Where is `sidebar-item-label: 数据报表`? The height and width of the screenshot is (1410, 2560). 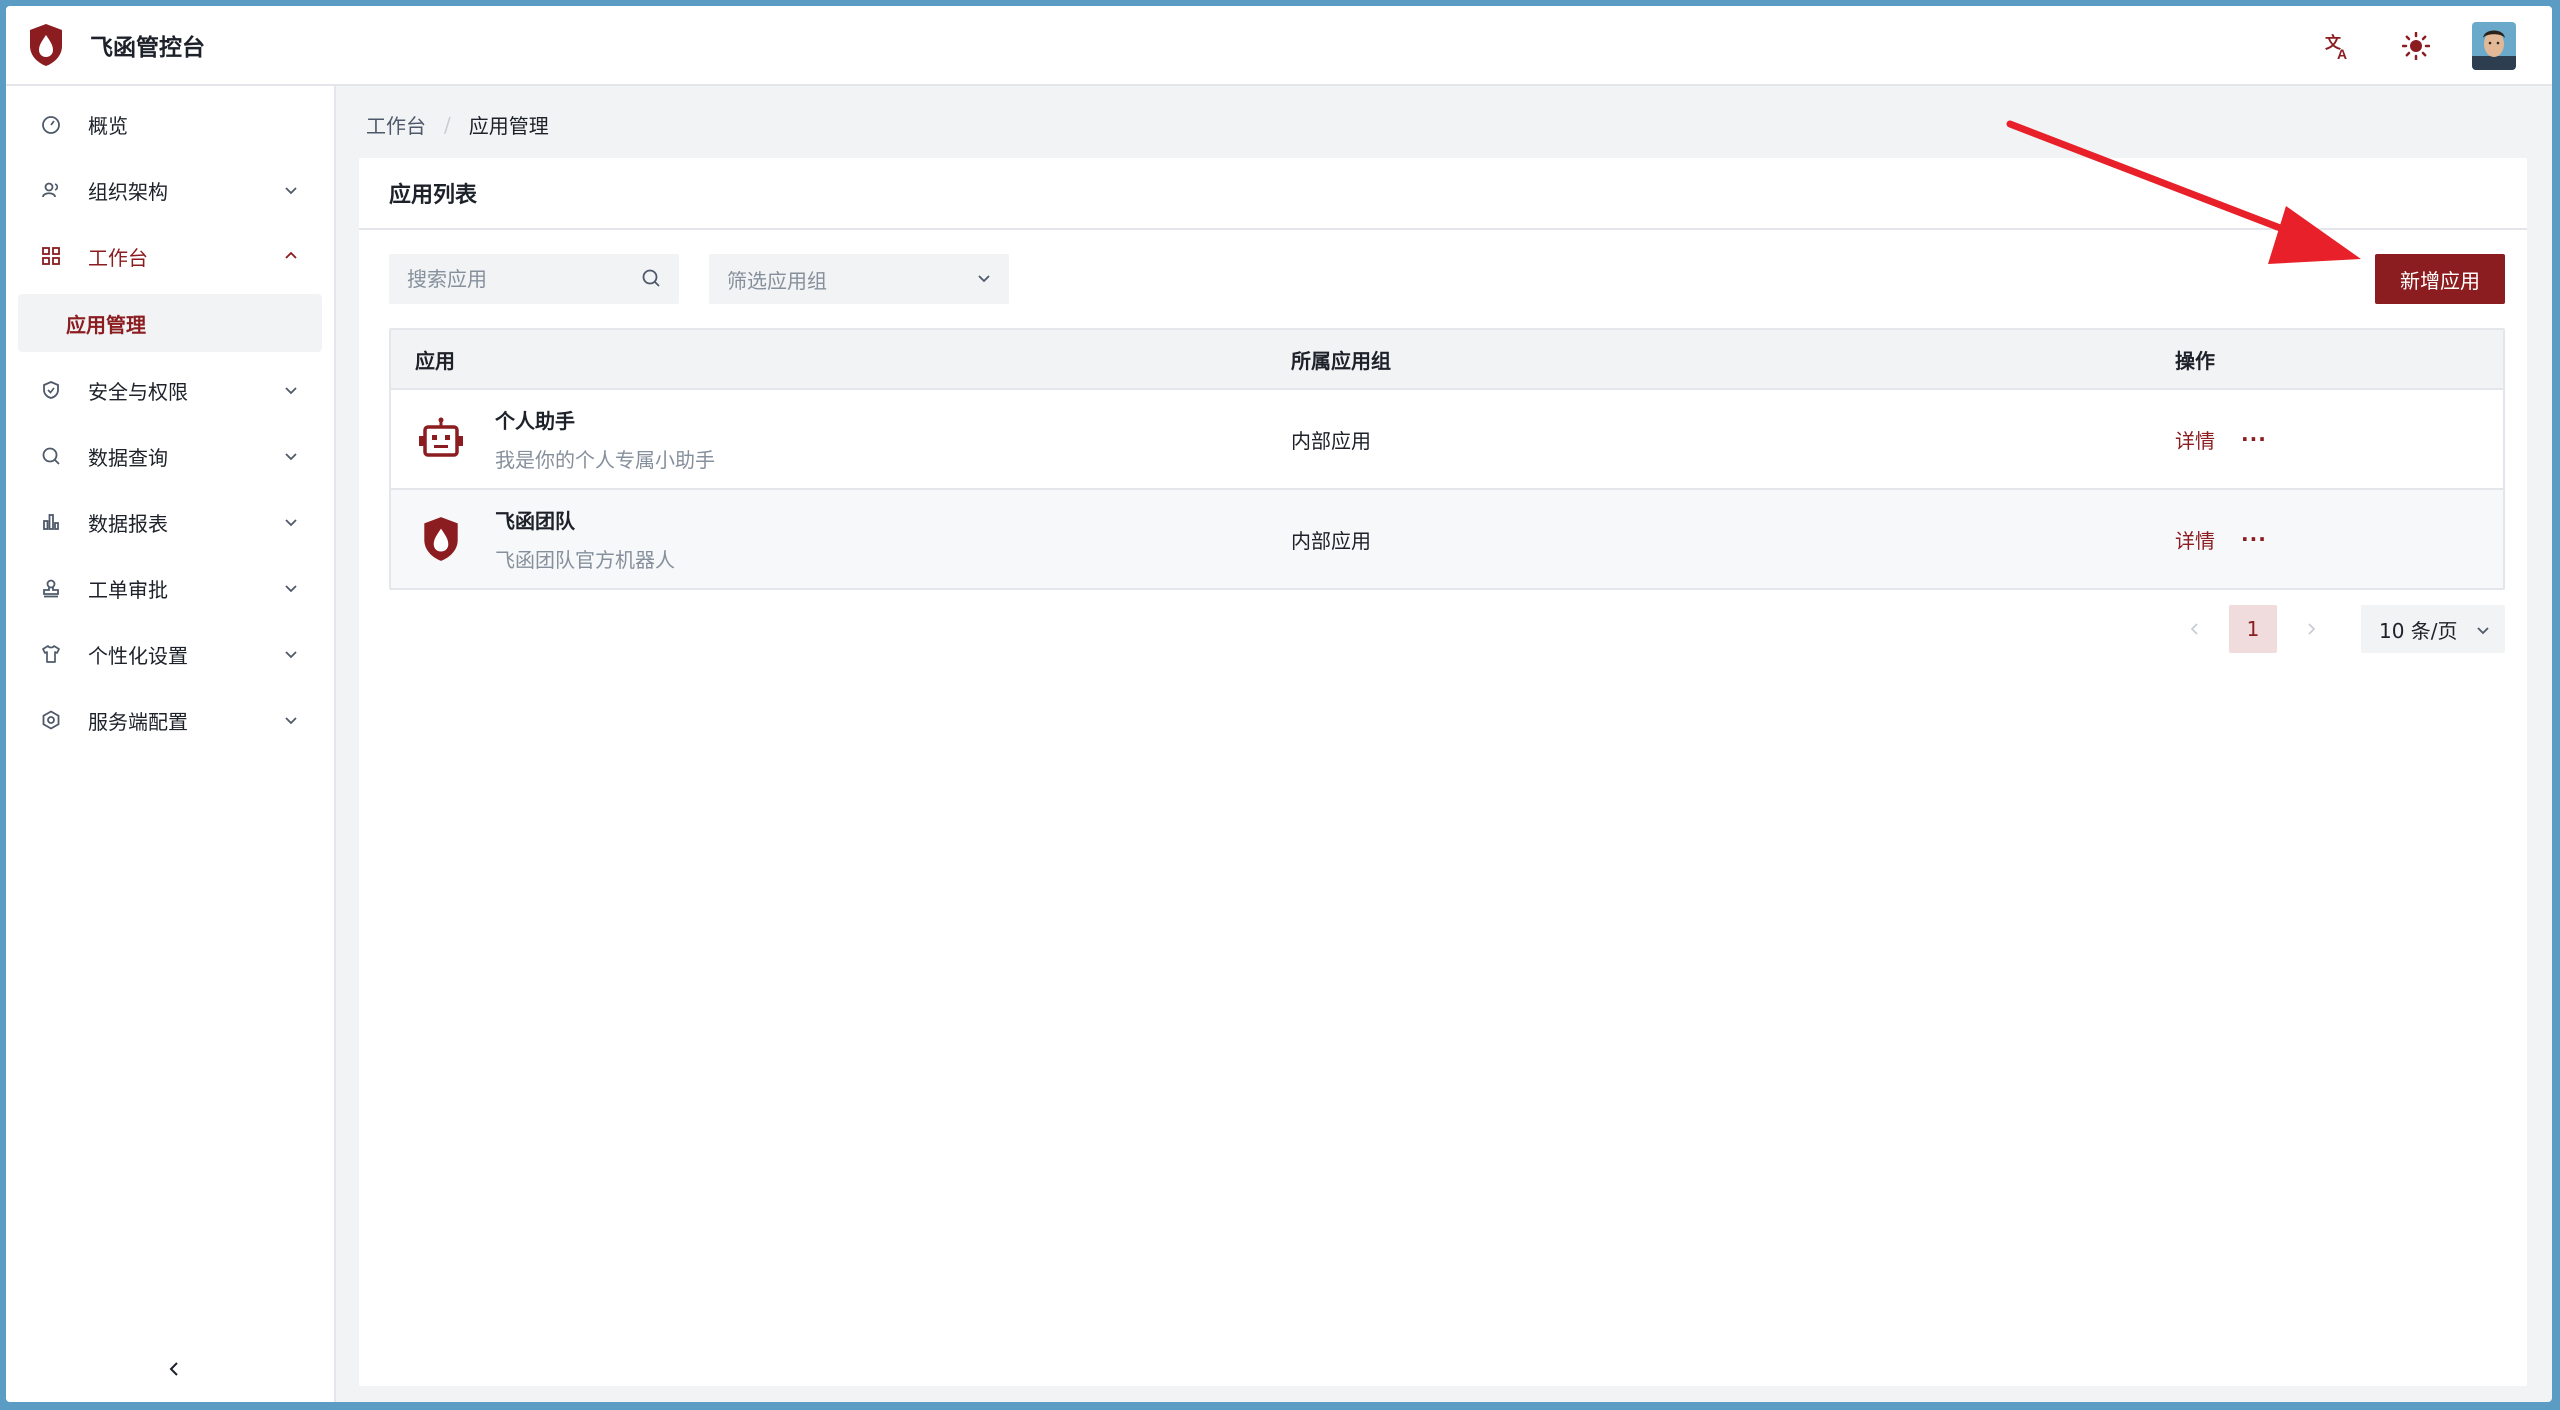 sidebar-item-label: 数据报表 is located at coordinates (128, 523).